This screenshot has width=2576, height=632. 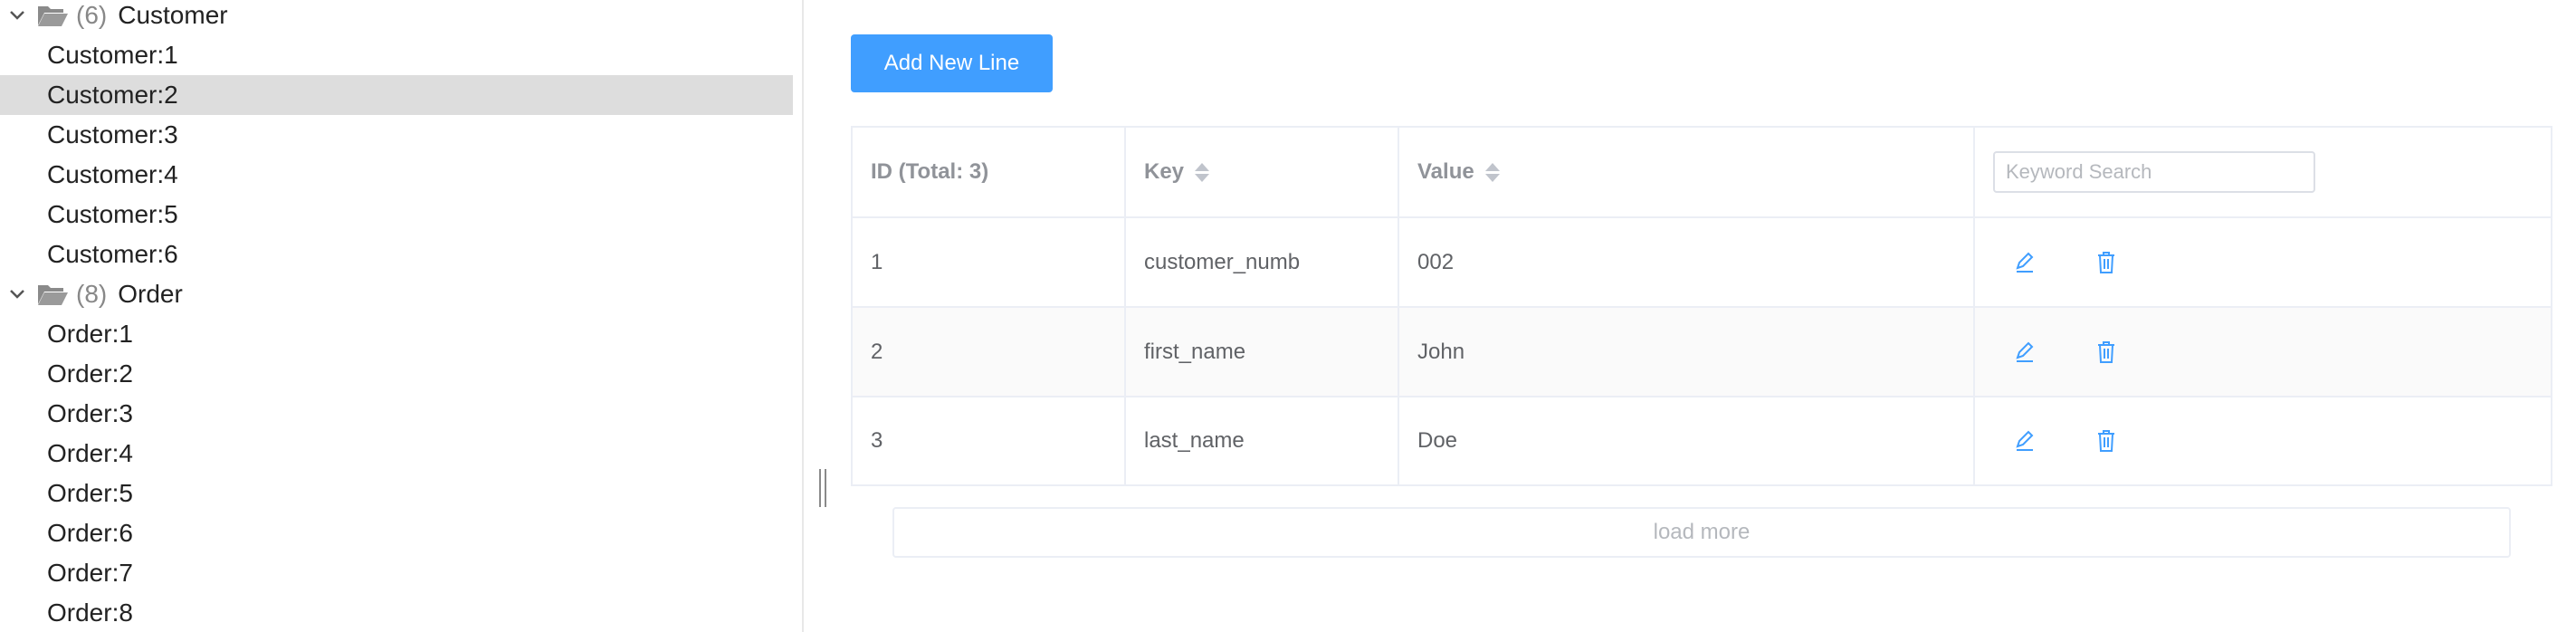 What do you see at coordinates (92, 15) in the screenshot?
I see `tree-folder-count: (6)` at bounding box center [92, 15].